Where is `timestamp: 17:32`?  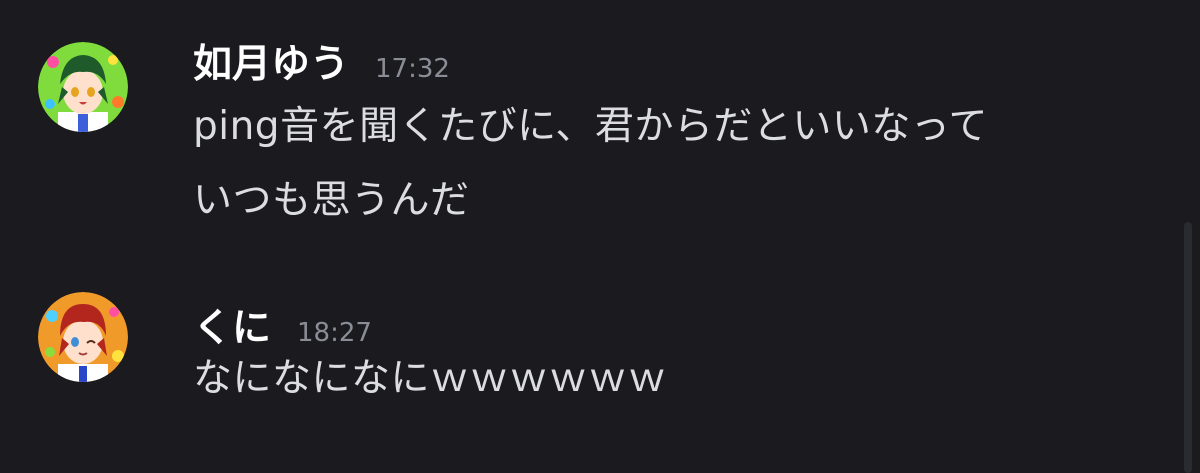
timestamp: 17:32 is located at coordinates (412, 69).